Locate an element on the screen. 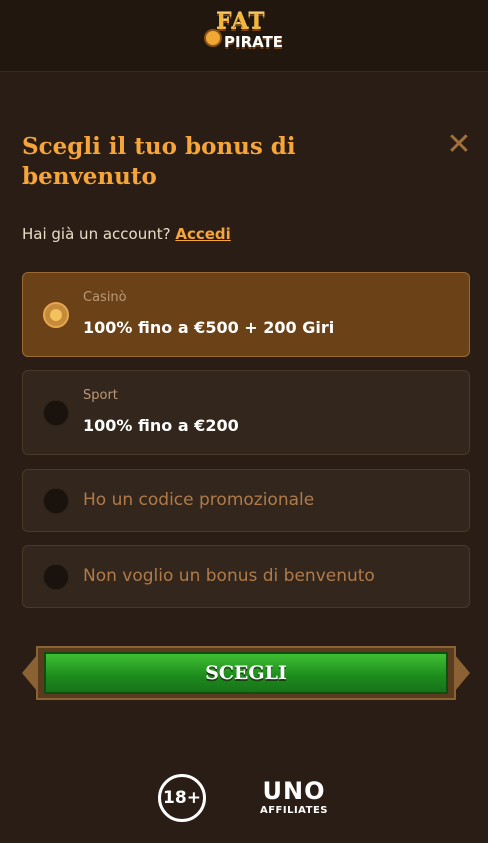  account-prompt: Hai già un account? Accedi is located at coordinates (126, 234).